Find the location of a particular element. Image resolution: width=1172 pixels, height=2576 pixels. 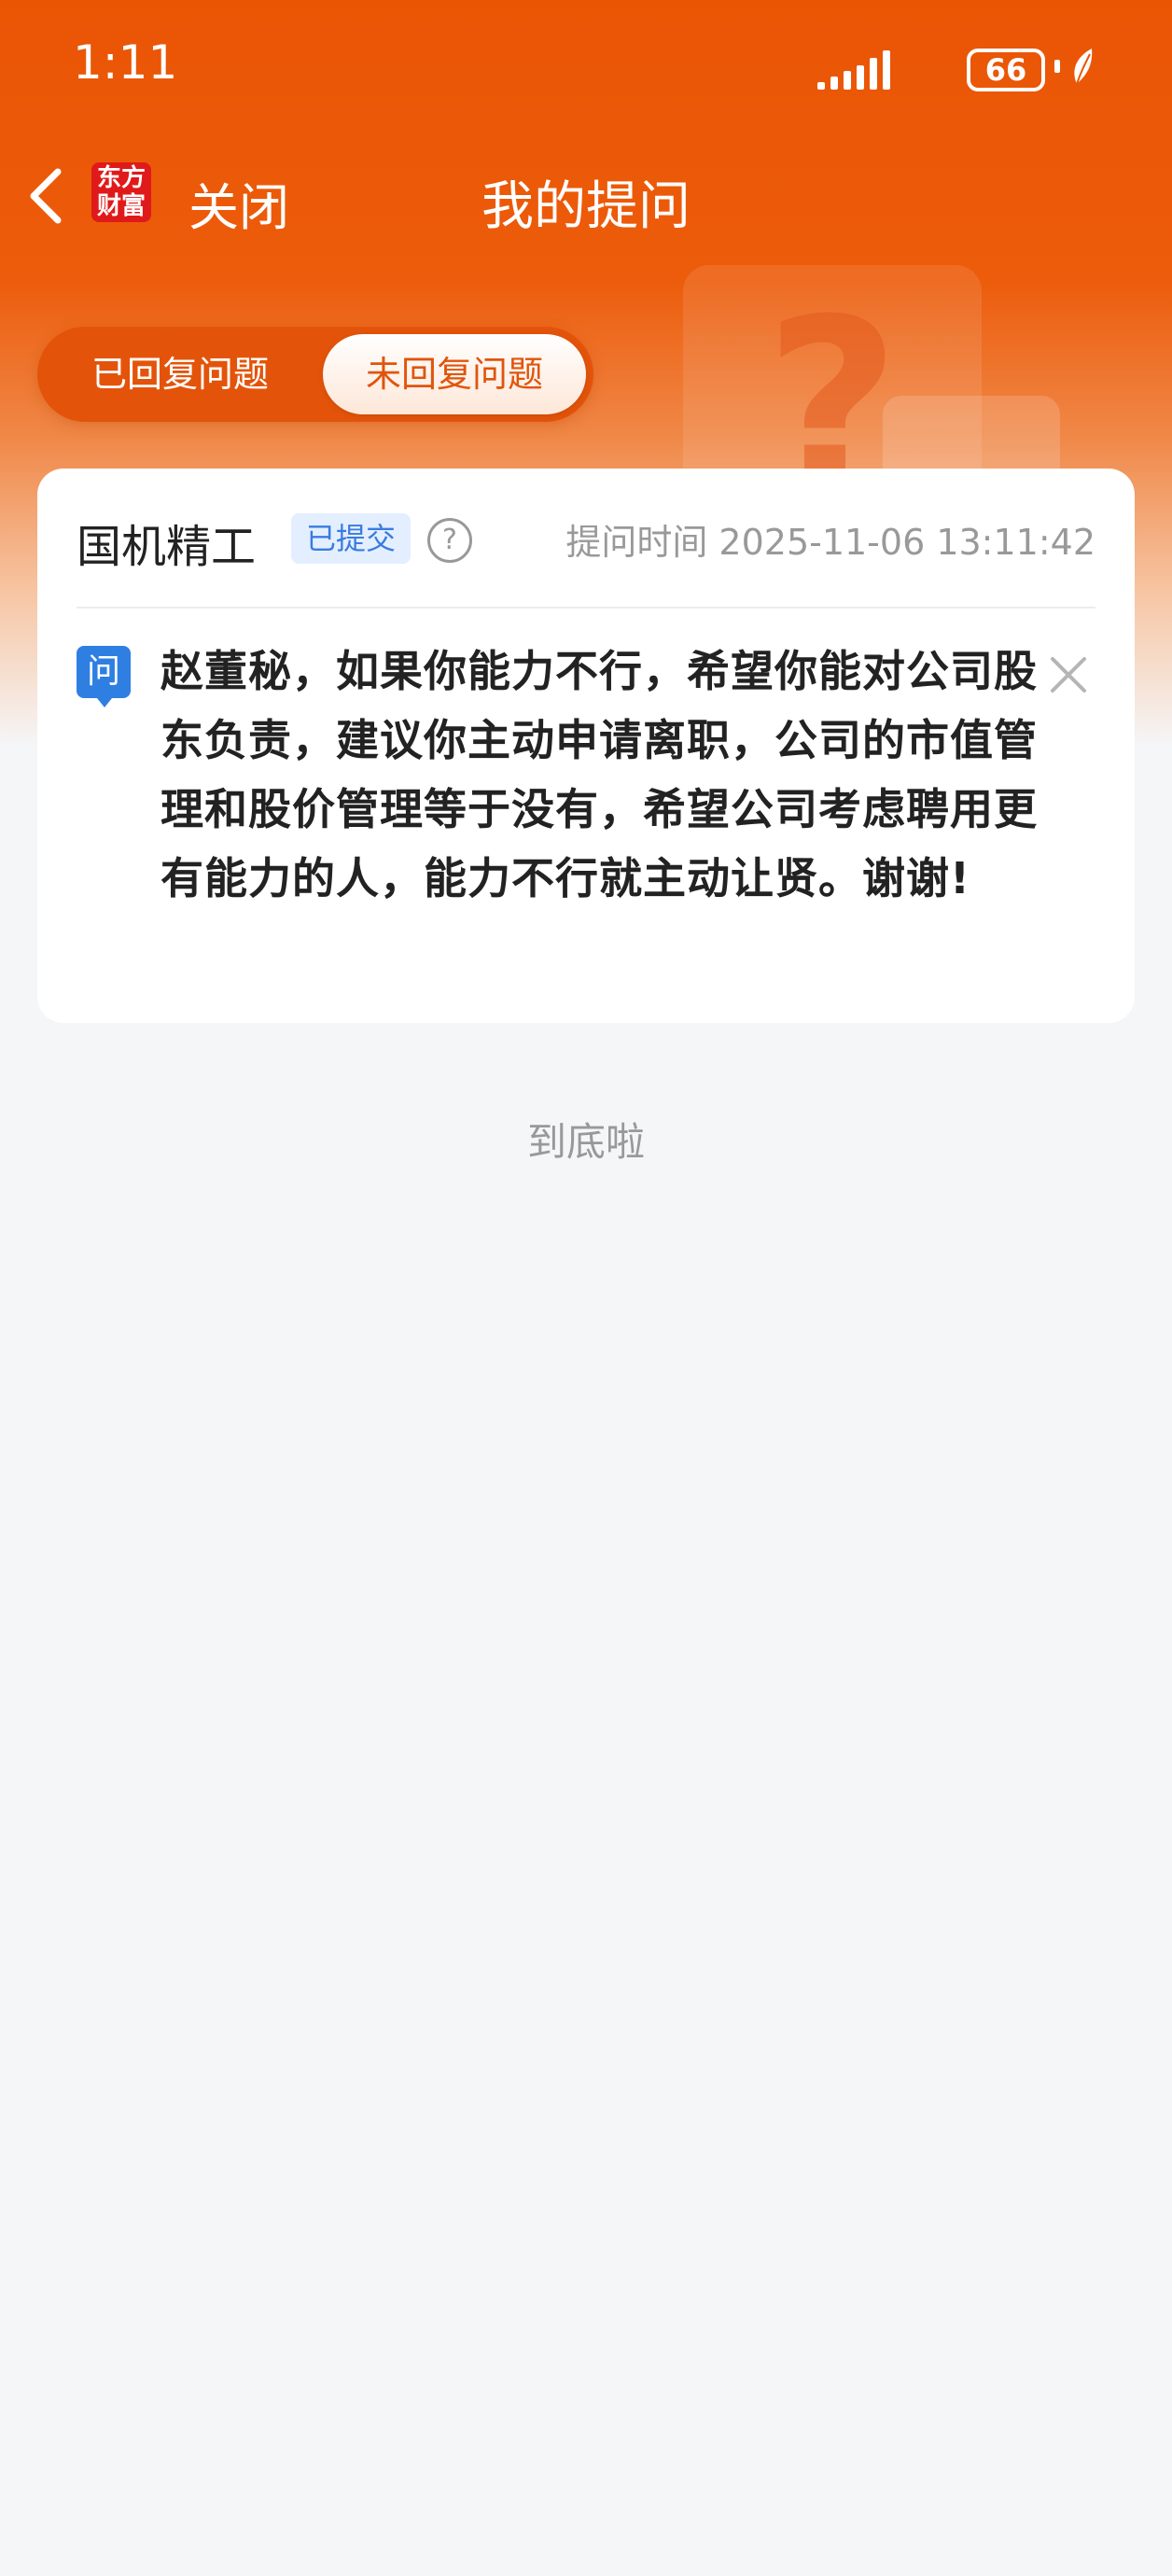

nav-bar: 东方 财富 关闭 我的提问 is located at coordinates (586, 196).